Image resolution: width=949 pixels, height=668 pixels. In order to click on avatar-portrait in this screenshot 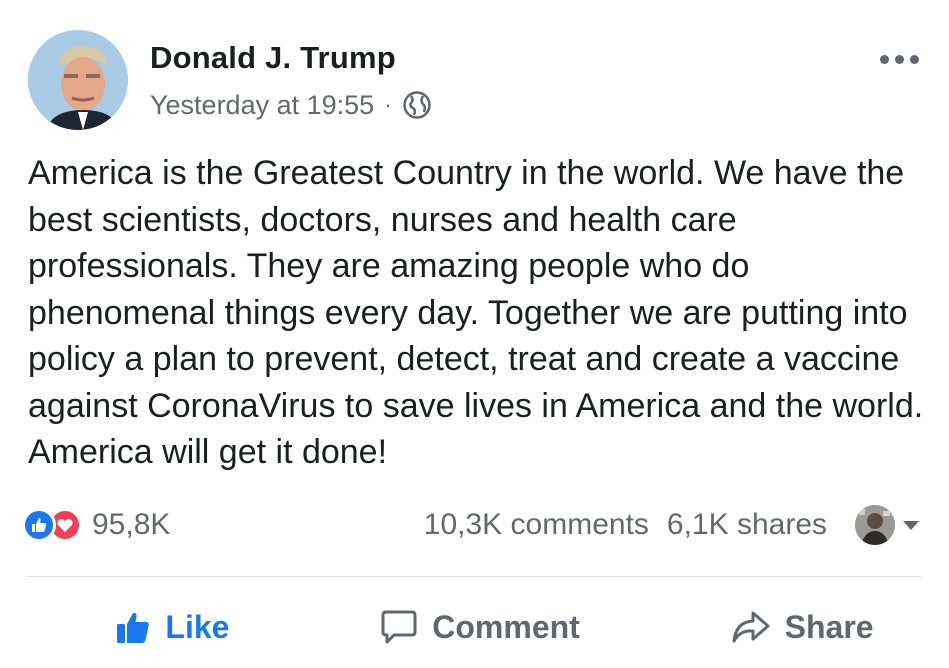, I will do `click(78, 80)`.